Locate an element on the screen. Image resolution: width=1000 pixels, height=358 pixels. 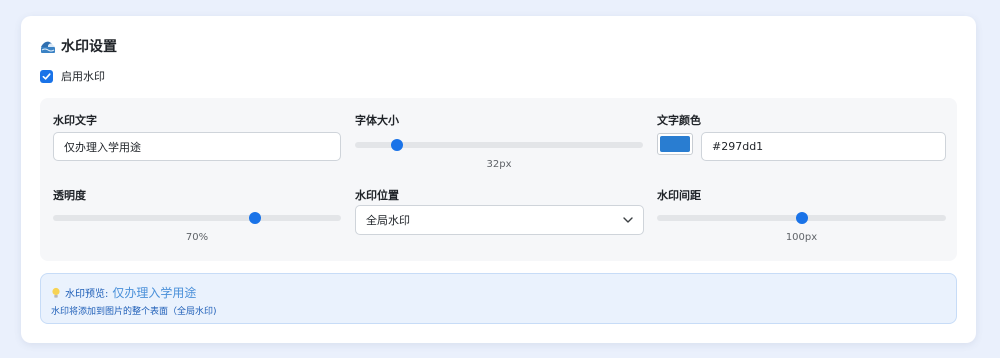
position-selected-value: 全局水印 is located at coordinates (388, 220).